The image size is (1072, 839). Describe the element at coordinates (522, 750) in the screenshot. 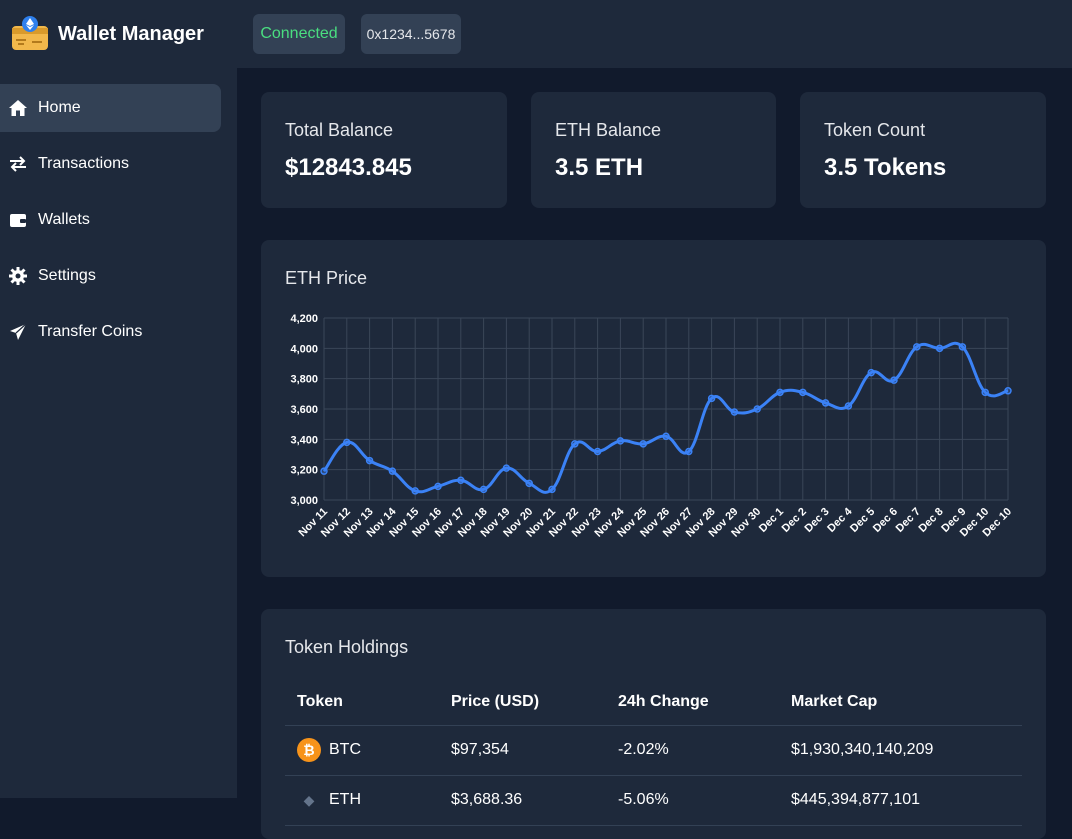

I see `price-cell: $97,354` at that location.